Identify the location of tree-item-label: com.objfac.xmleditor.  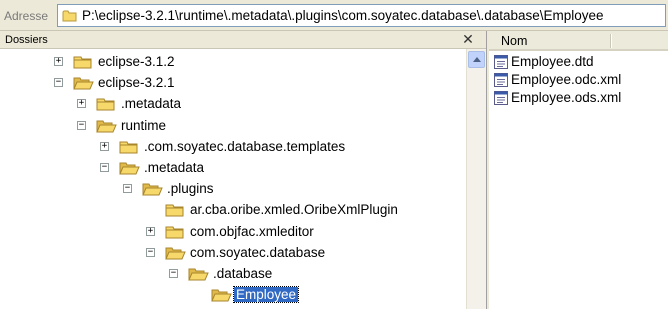
(252, 231).